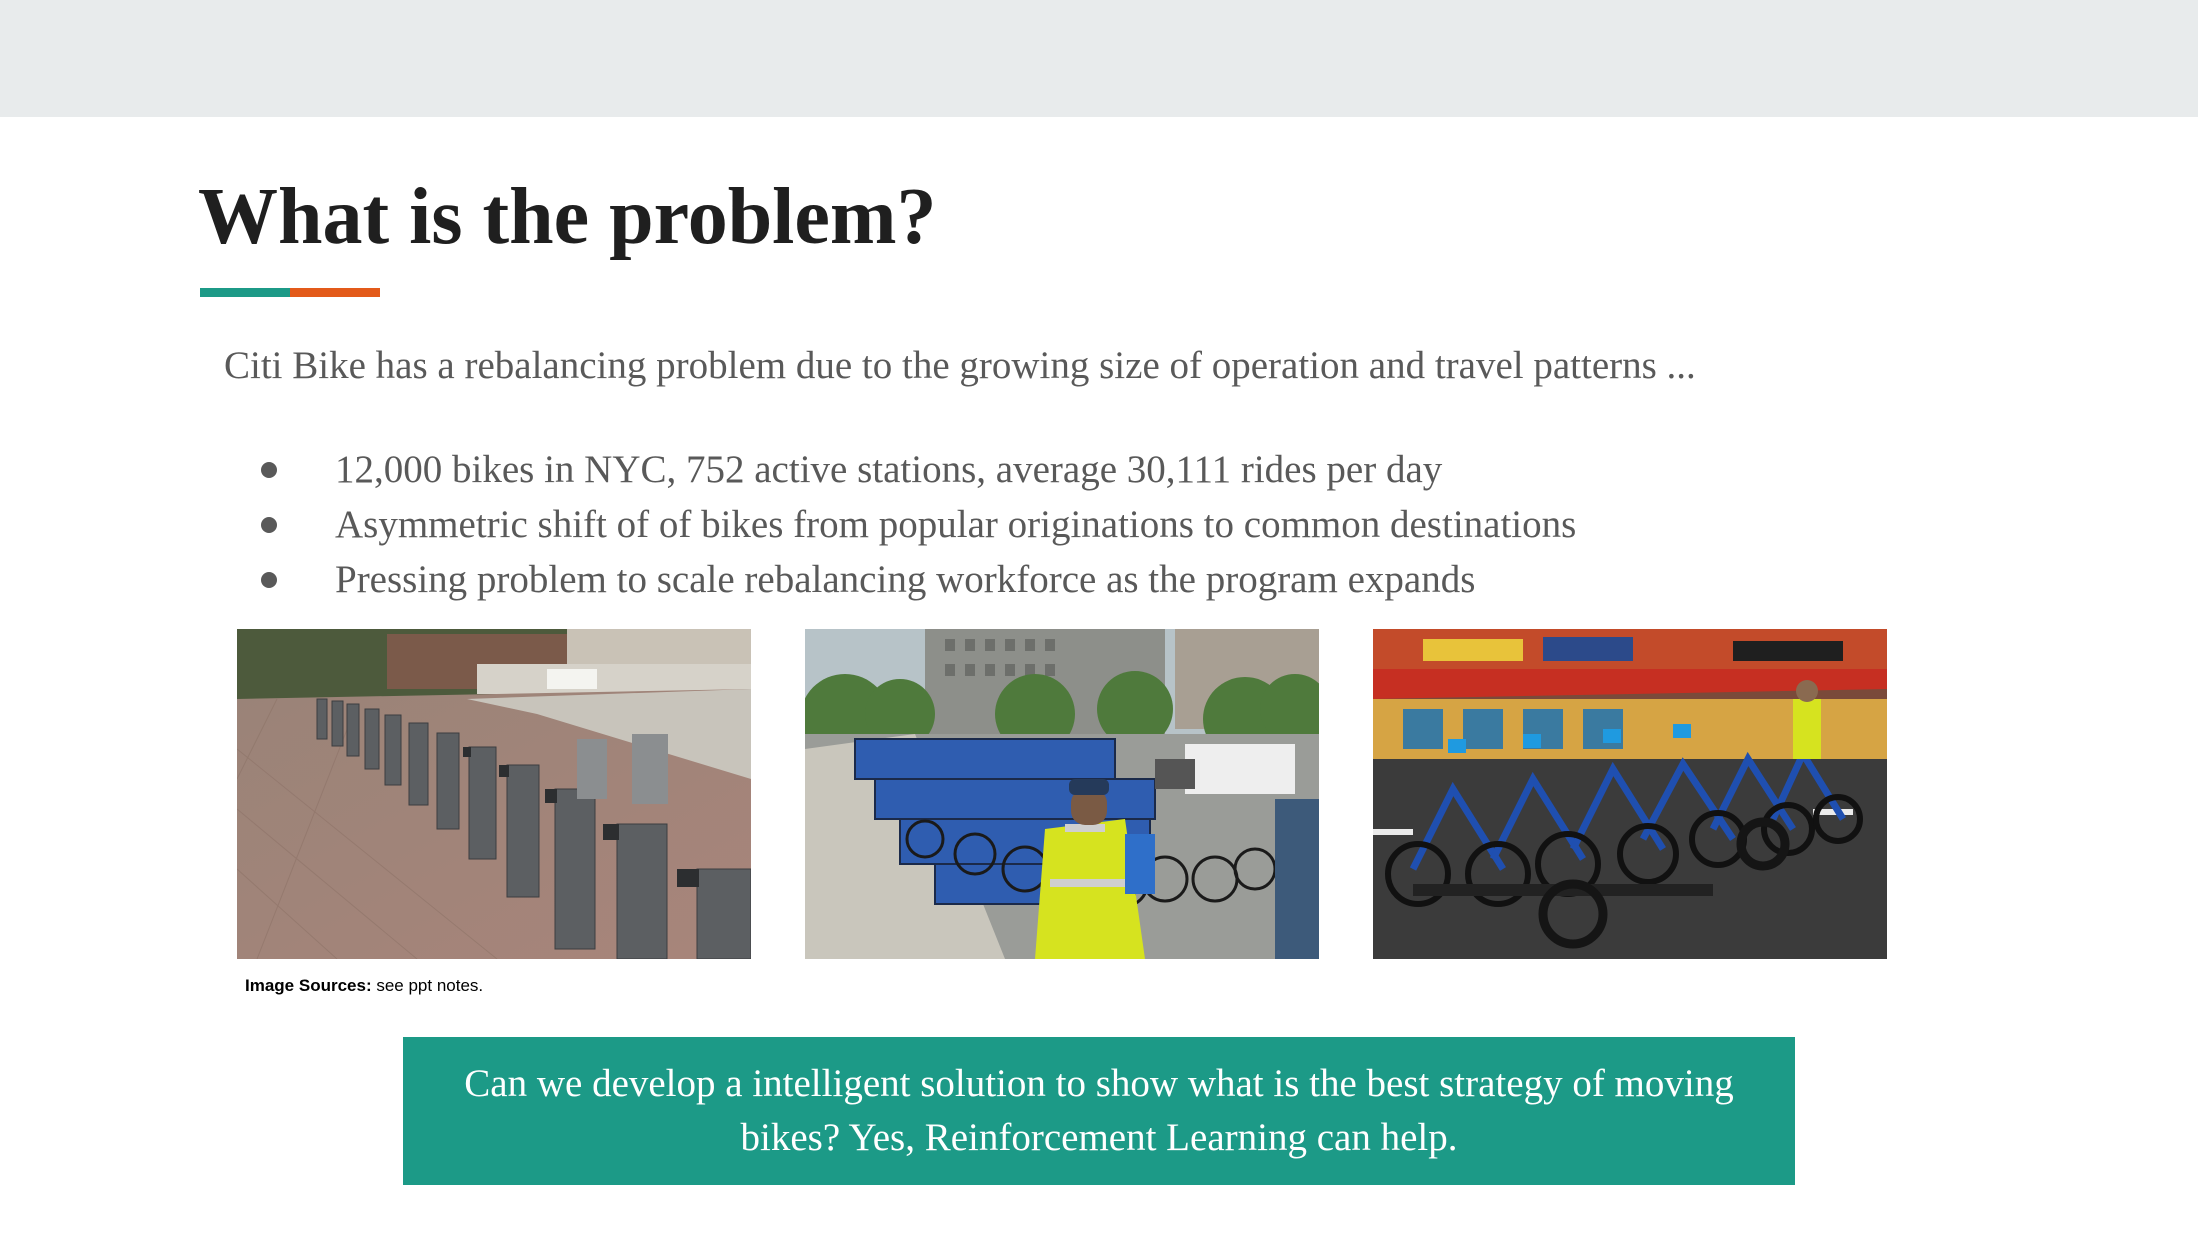  What do you see at coordinates (1099, 58) in the screenshot?
I see `top-band` at bounding box center [1099, 58].